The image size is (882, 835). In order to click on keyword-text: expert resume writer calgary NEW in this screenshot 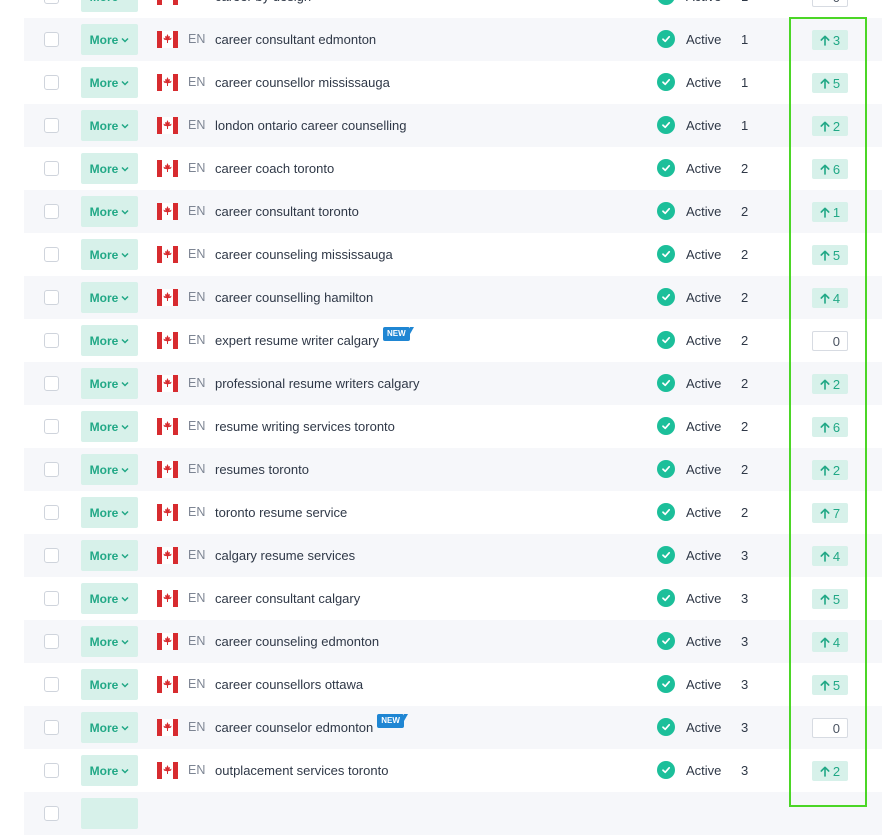, I will do `click(314, 338)`.